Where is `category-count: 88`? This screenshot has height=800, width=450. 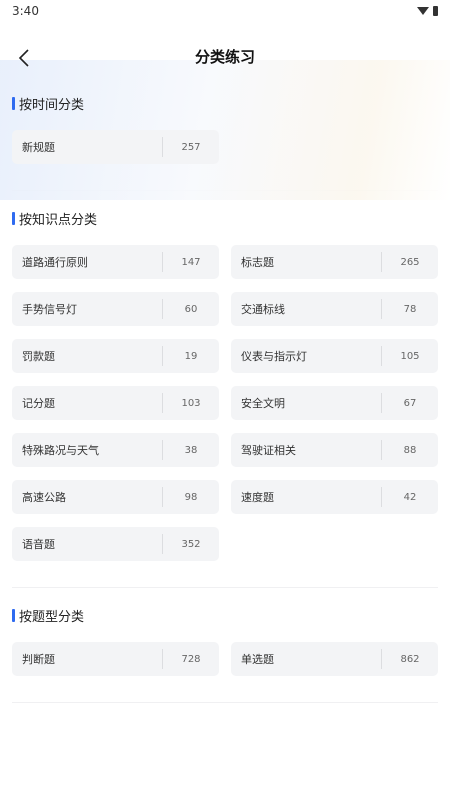
category-count: 88 is located at coordinates (410, 450).